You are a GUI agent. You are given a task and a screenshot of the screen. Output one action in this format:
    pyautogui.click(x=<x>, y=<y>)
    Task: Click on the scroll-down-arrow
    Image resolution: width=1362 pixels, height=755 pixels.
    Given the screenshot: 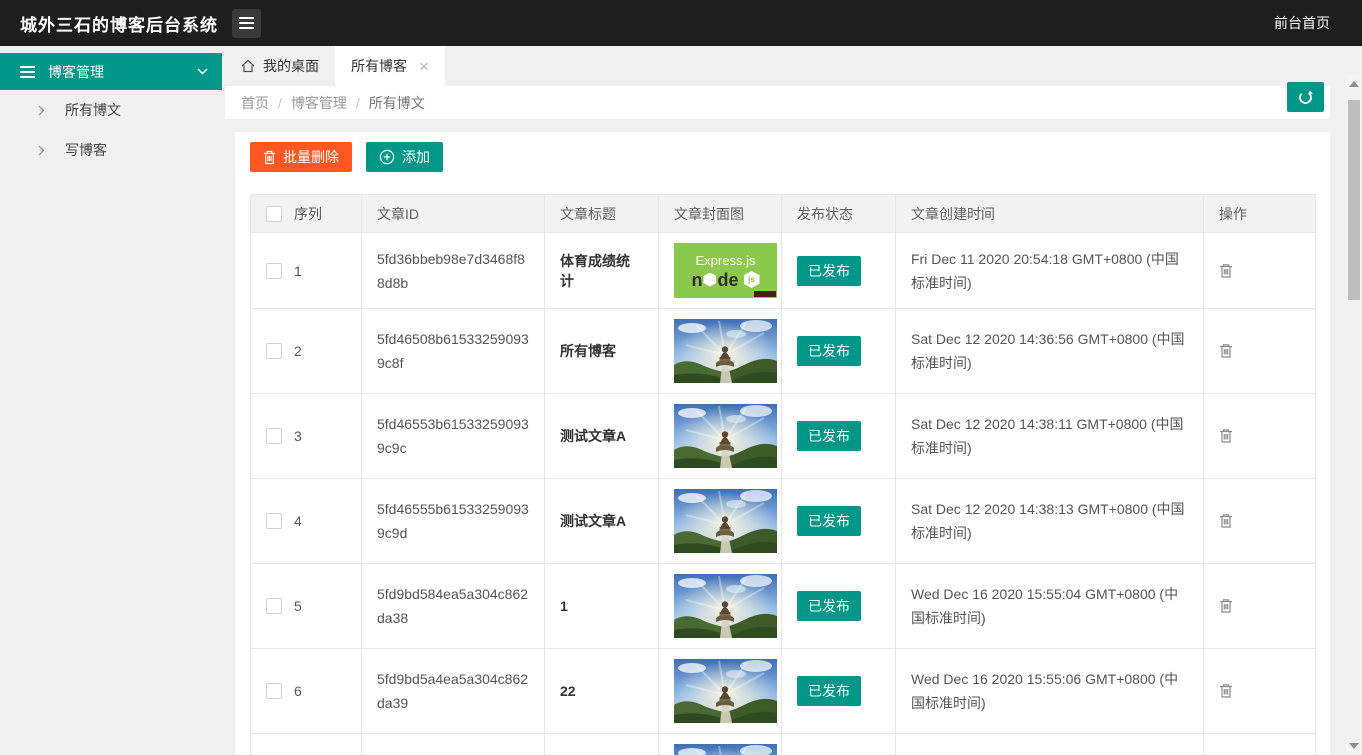 What is the action you would take?
    pyautogui.click(x=1354, y=746)
    